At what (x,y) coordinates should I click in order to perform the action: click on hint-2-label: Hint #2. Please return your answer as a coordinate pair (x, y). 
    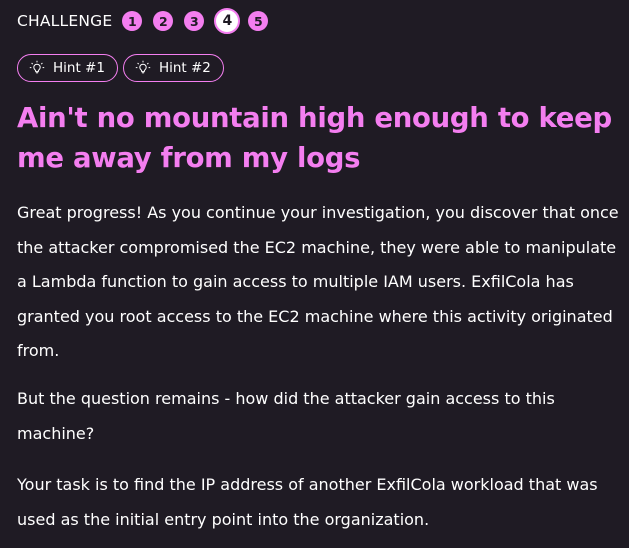
    Looking at the image, I should click on (184, 68).